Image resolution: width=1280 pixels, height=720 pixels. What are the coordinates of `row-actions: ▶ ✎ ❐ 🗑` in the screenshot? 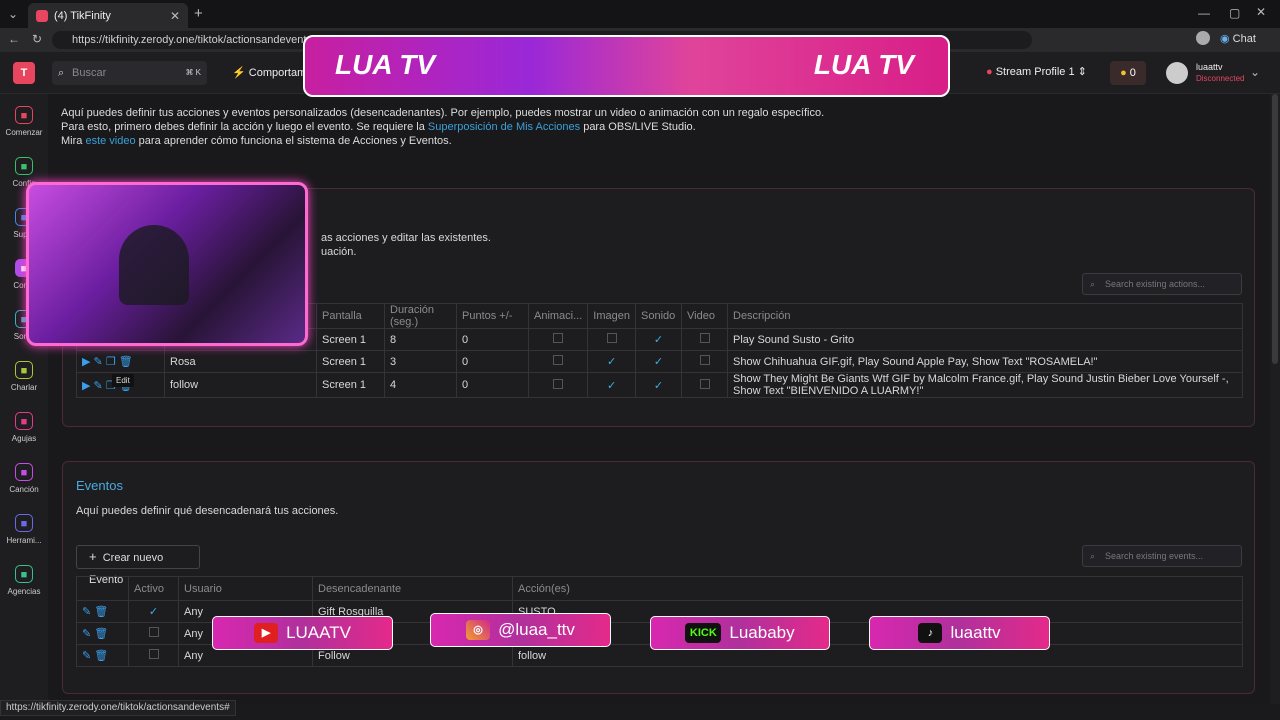 It's located at (120, 361).